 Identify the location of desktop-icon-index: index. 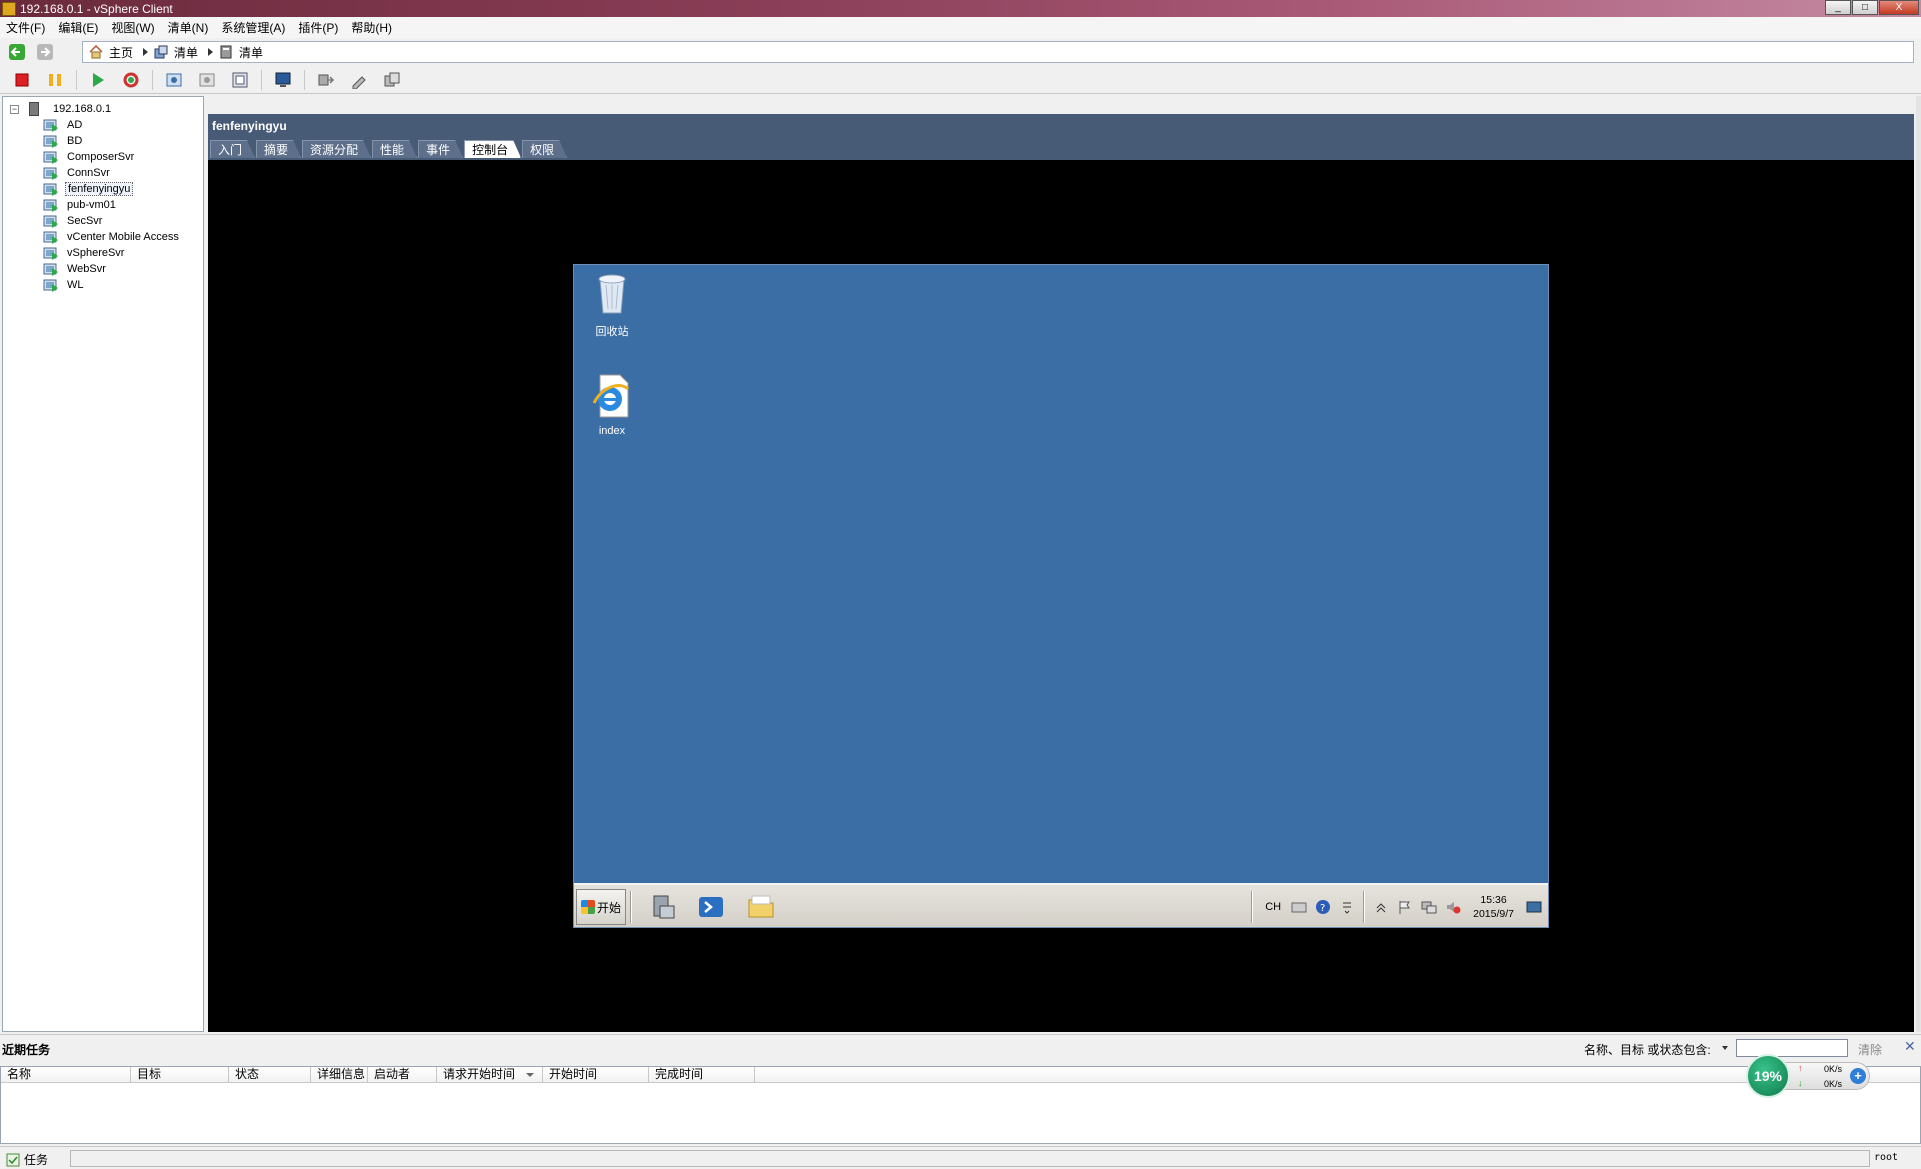
(612, 405).